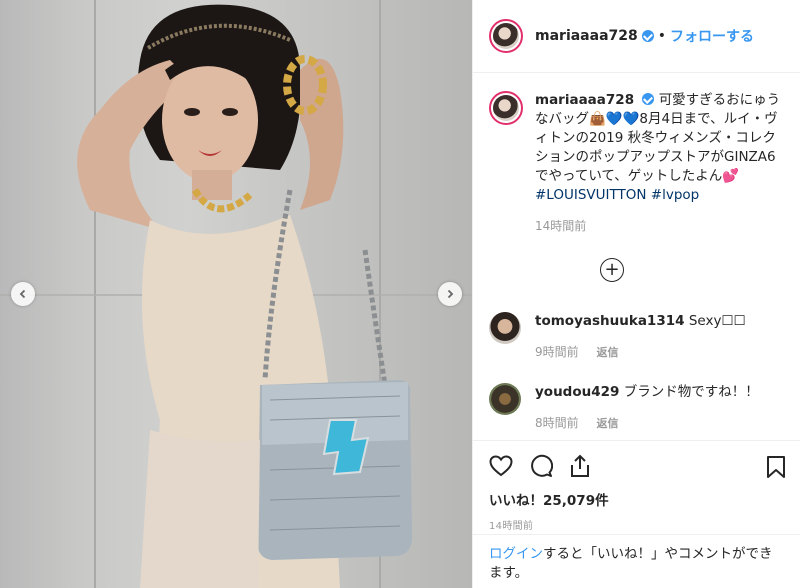  I want to click on post-header: mariaaaa728 • フォローする, so click(636, 36).